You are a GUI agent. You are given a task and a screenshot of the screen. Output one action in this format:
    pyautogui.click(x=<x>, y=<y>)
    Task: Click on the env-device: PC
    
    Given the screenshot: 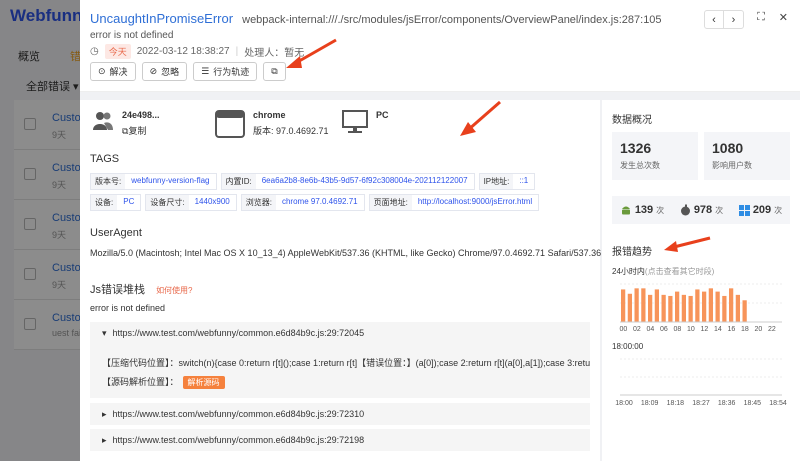 What is the action you would take?
    pyautogui.click(x=365, y=122)
    